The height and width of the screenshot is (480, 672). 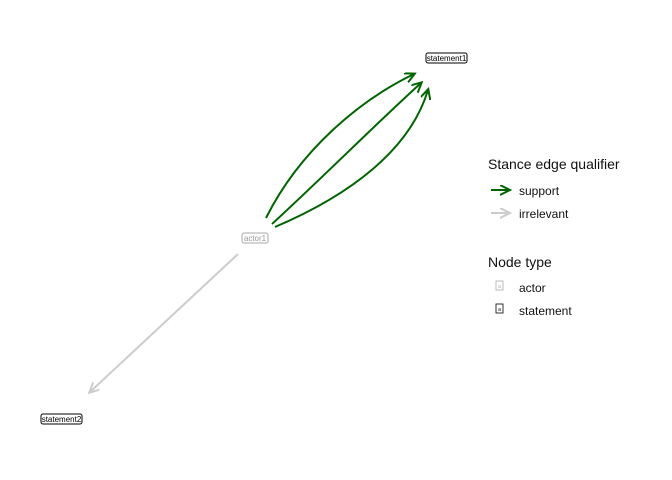 I want to click on legend-edge-support: support, so click(x=525, y=191).